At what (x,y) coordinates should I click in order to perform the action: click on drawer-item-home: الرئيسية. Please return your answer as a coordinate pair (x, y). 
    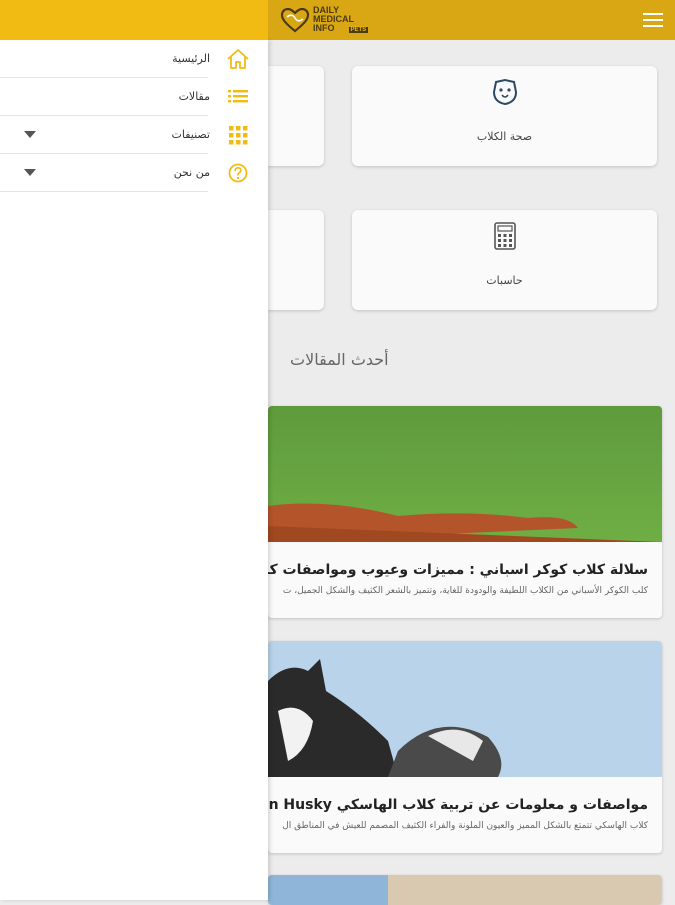
    Looking at the image, I should click on (134, 59).